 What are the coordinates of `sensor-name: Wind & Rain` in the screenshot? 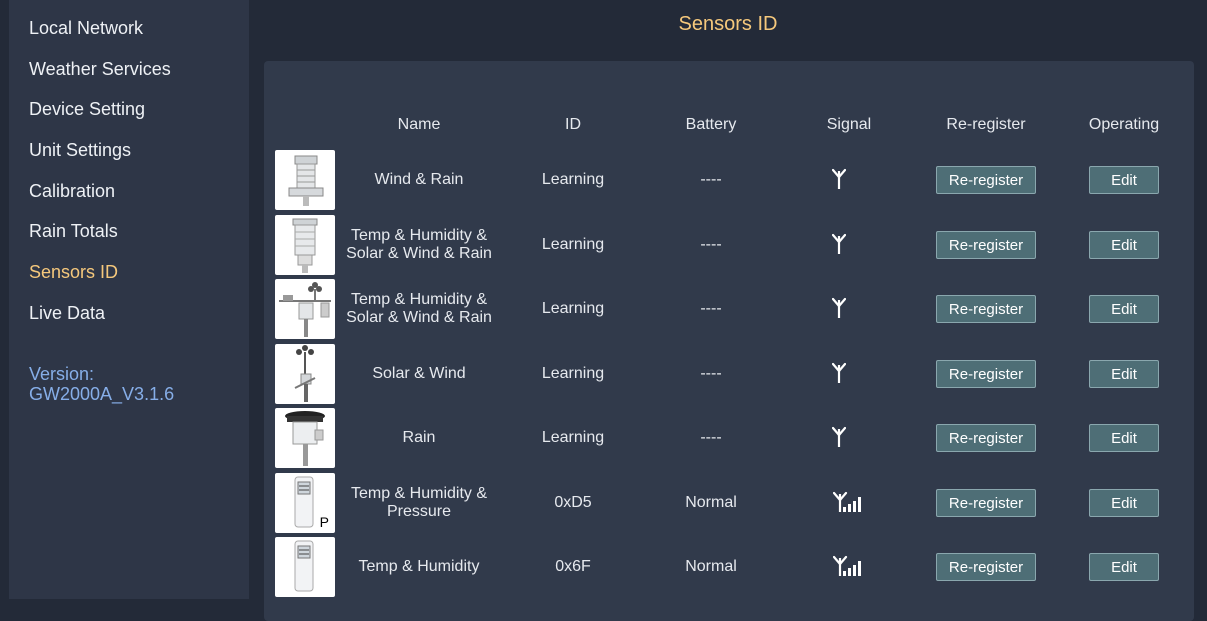 It's located at (419, 180).